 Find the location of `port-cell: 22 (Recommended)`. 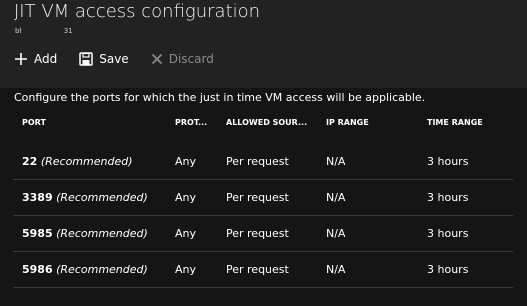

port-cell: 22 (Recommended) is located at coordinates (92, 161).